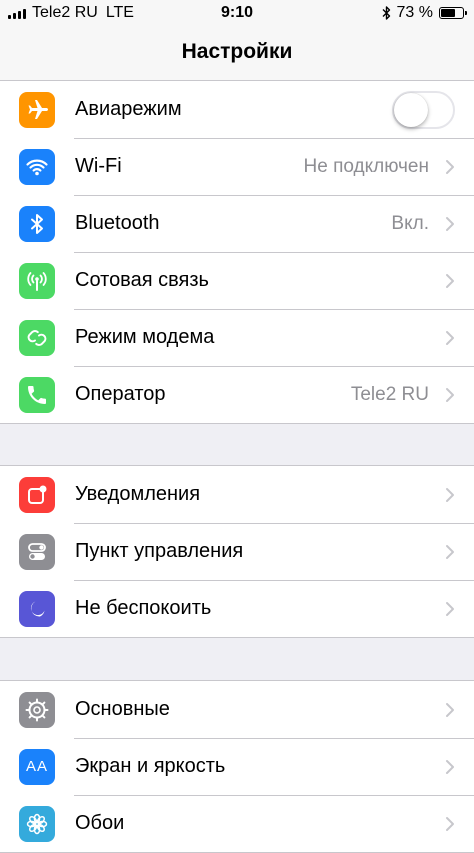 This screenshot has width=474, height=853. What do you see at coordinates (128, 109) in the screenshot?
I see `settings-row-label: Авиарежим` at bounding box center [128, 109].